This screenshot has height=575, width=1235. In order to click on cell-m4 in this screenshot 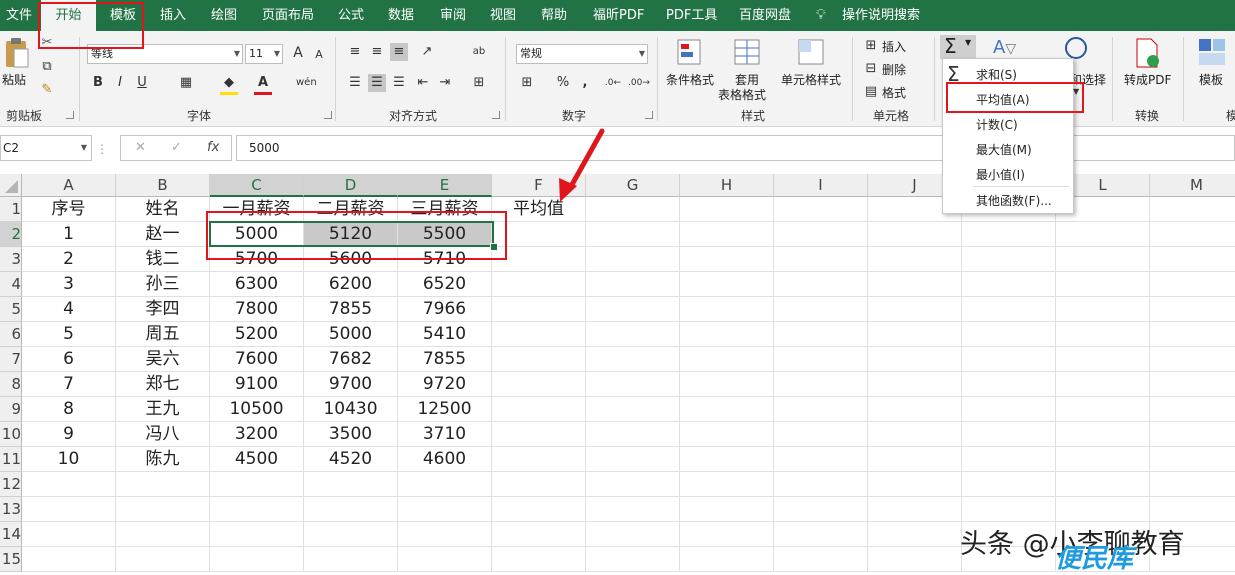, I will do `click(1192, 284)`.